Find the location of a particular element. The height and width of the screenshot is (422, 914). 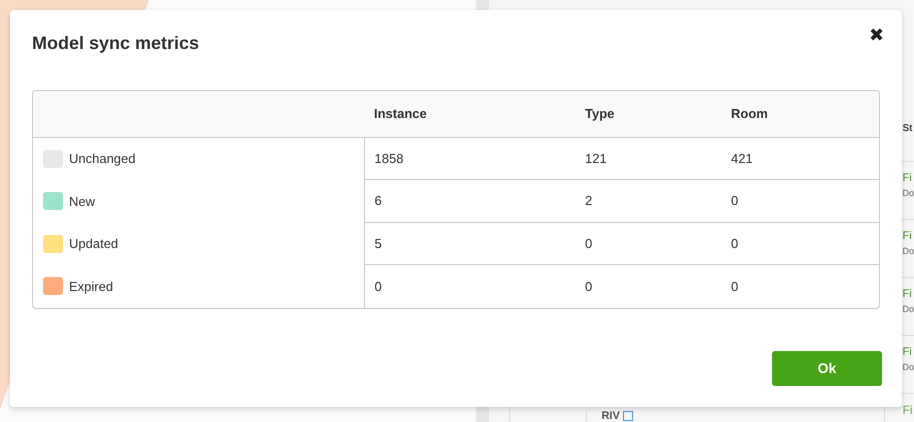

table-cell: 2 is located at coordinates (648, 201).